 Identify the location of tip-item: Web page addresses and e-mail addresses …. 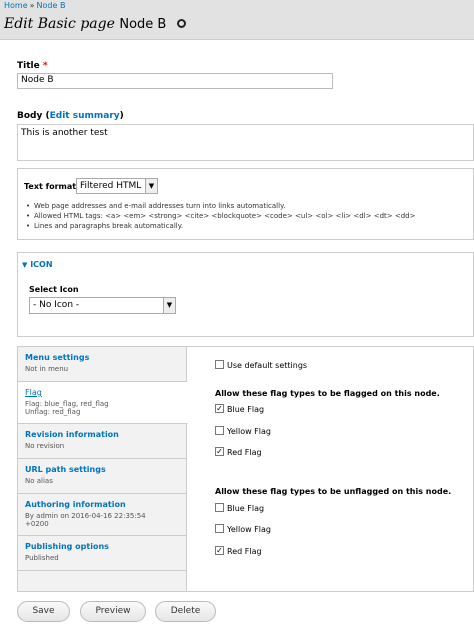
(220, 206).